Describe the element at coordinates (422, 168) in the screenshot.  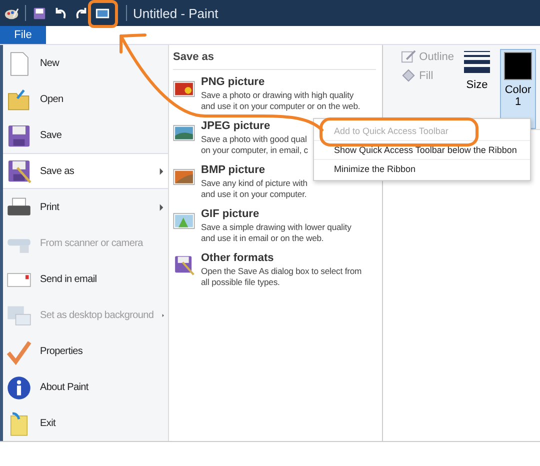
I see `context-menu-item: Minimize the Ribbon` at that location.